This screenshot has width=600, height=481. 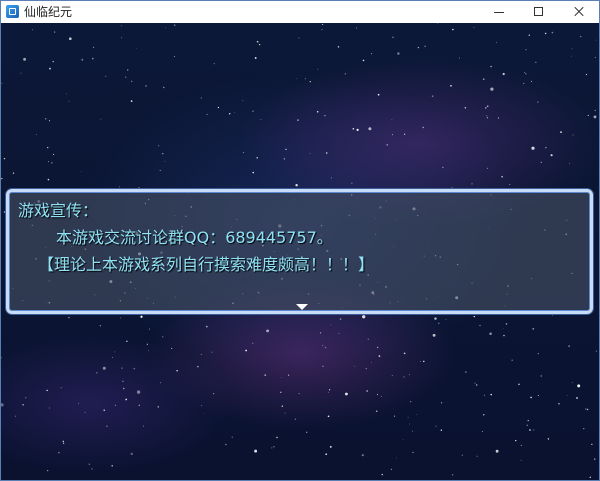 I want to click on minimize-icon, so click(x=499, y=12).